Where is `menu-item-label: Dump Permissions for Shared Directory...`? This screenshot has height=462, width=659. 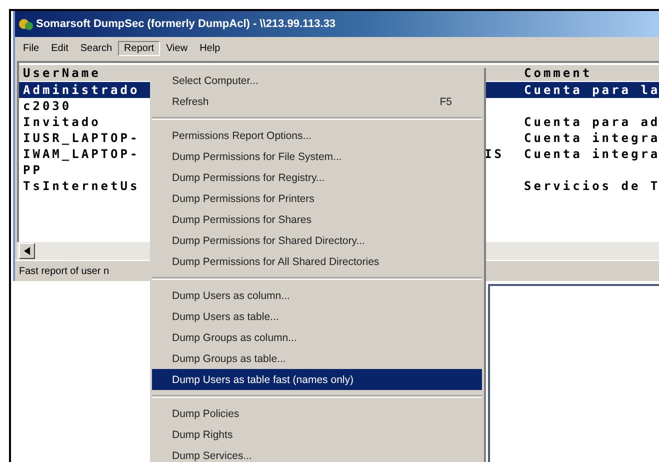
menu-item-label: Dump Permissions for Shared Directory... is located at coordinates (268, 240).